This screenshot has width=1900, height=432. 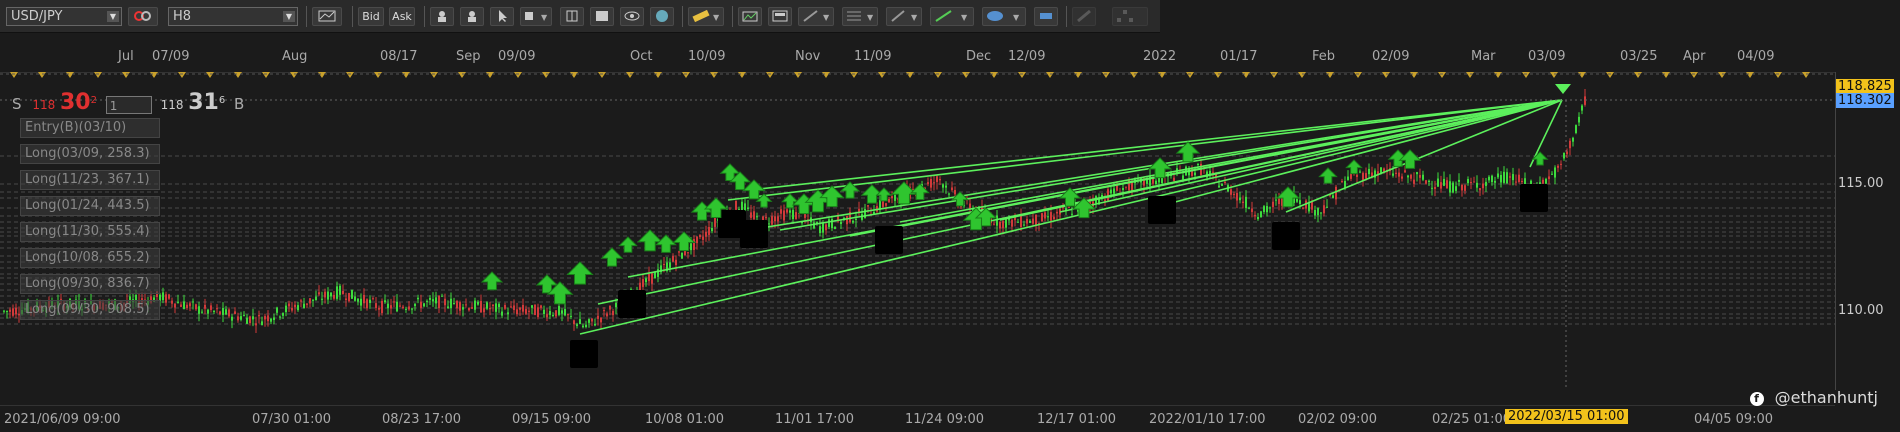 I want to click on link-button, so click(x=143, y=16).